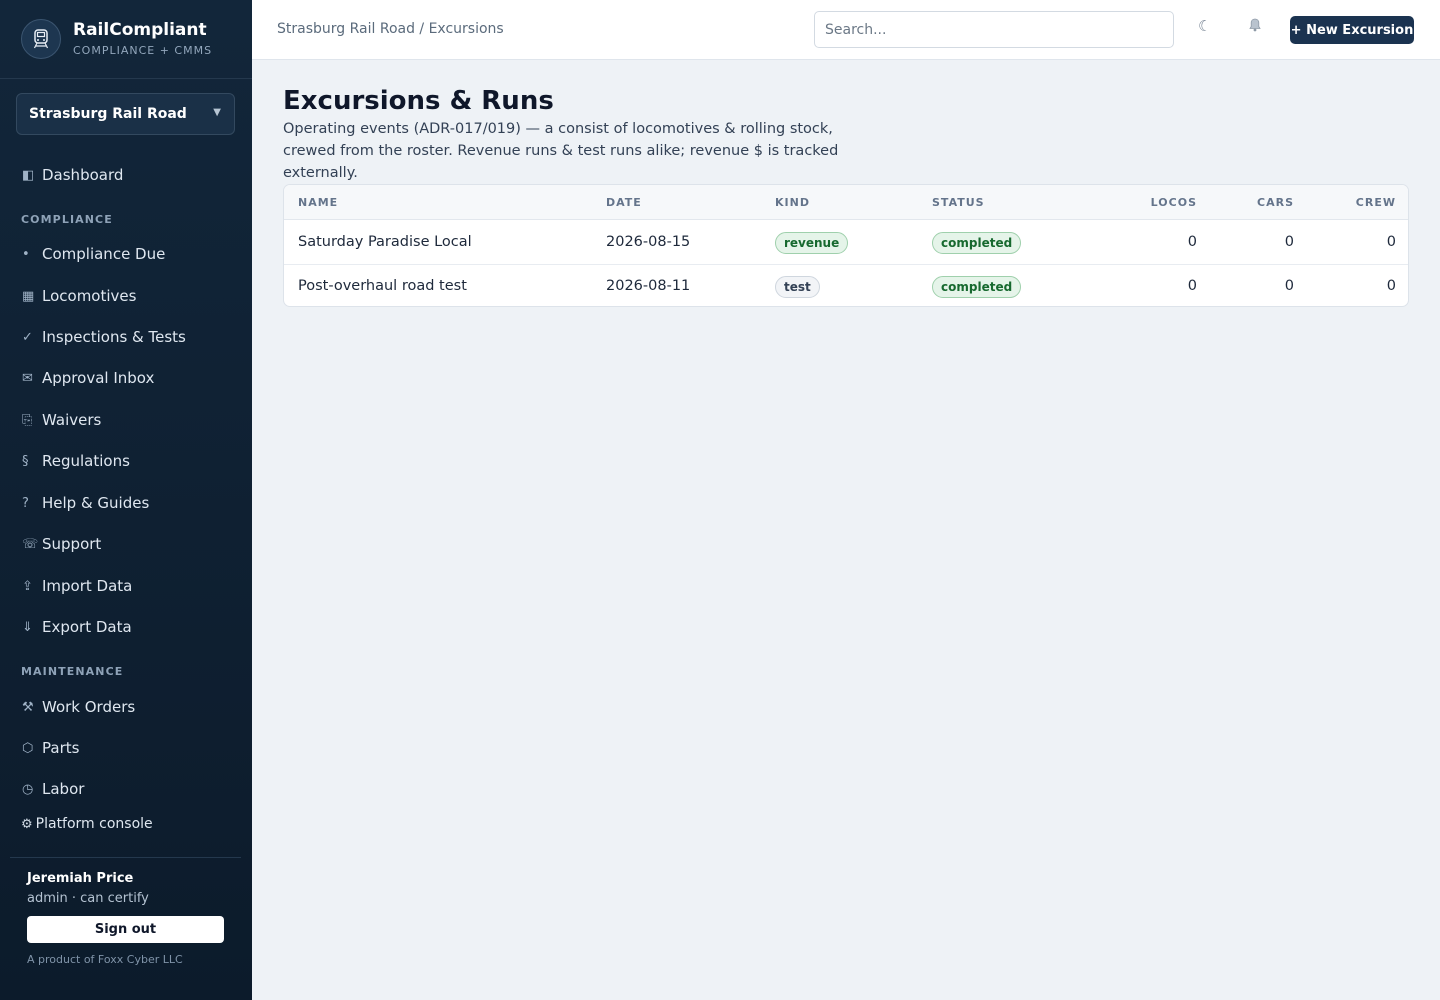 This screenshot has height=1000, width=1440. Describe the element at coordinates (143, 50) in the screenshot. I see `brand-subtitle: COMPLIANCE + CMMS` at that location.